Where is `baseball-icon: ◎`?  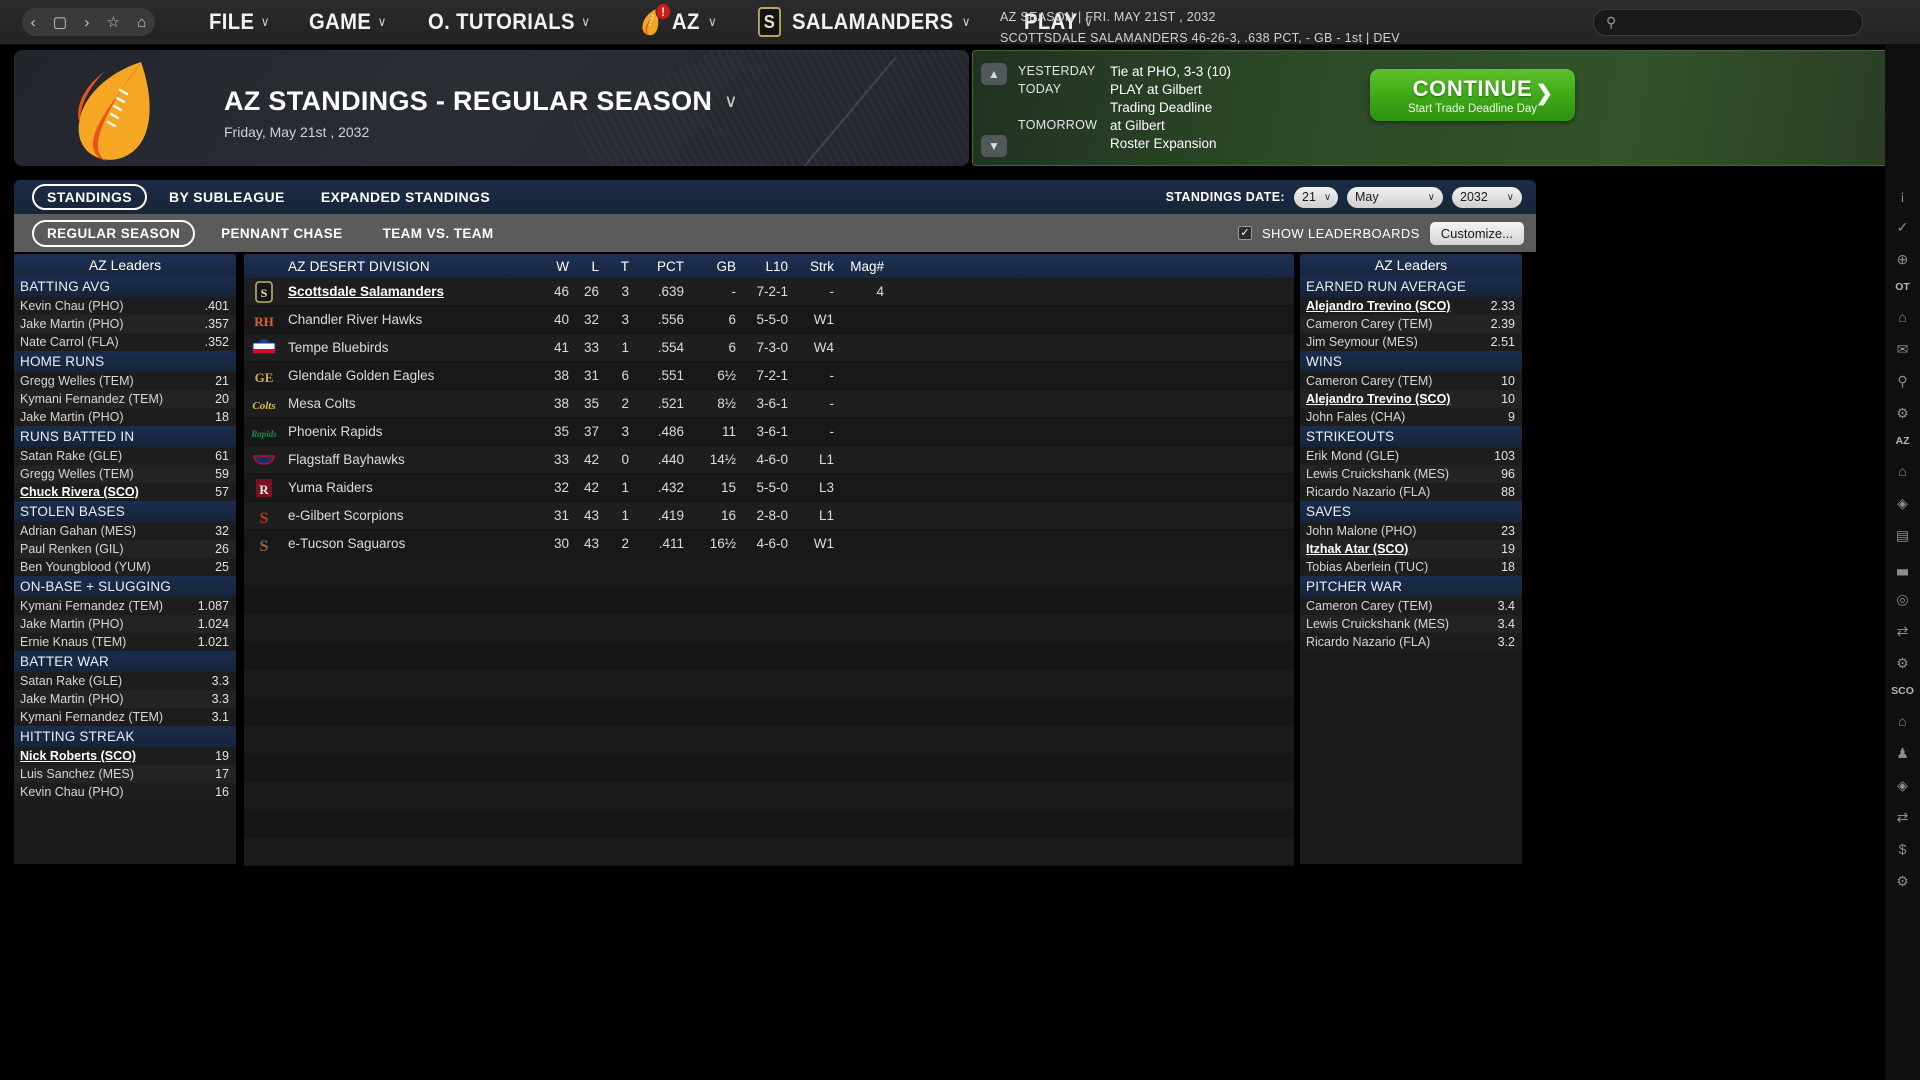 baseball-icon: ◎ is located at coordinates (1903, 599).